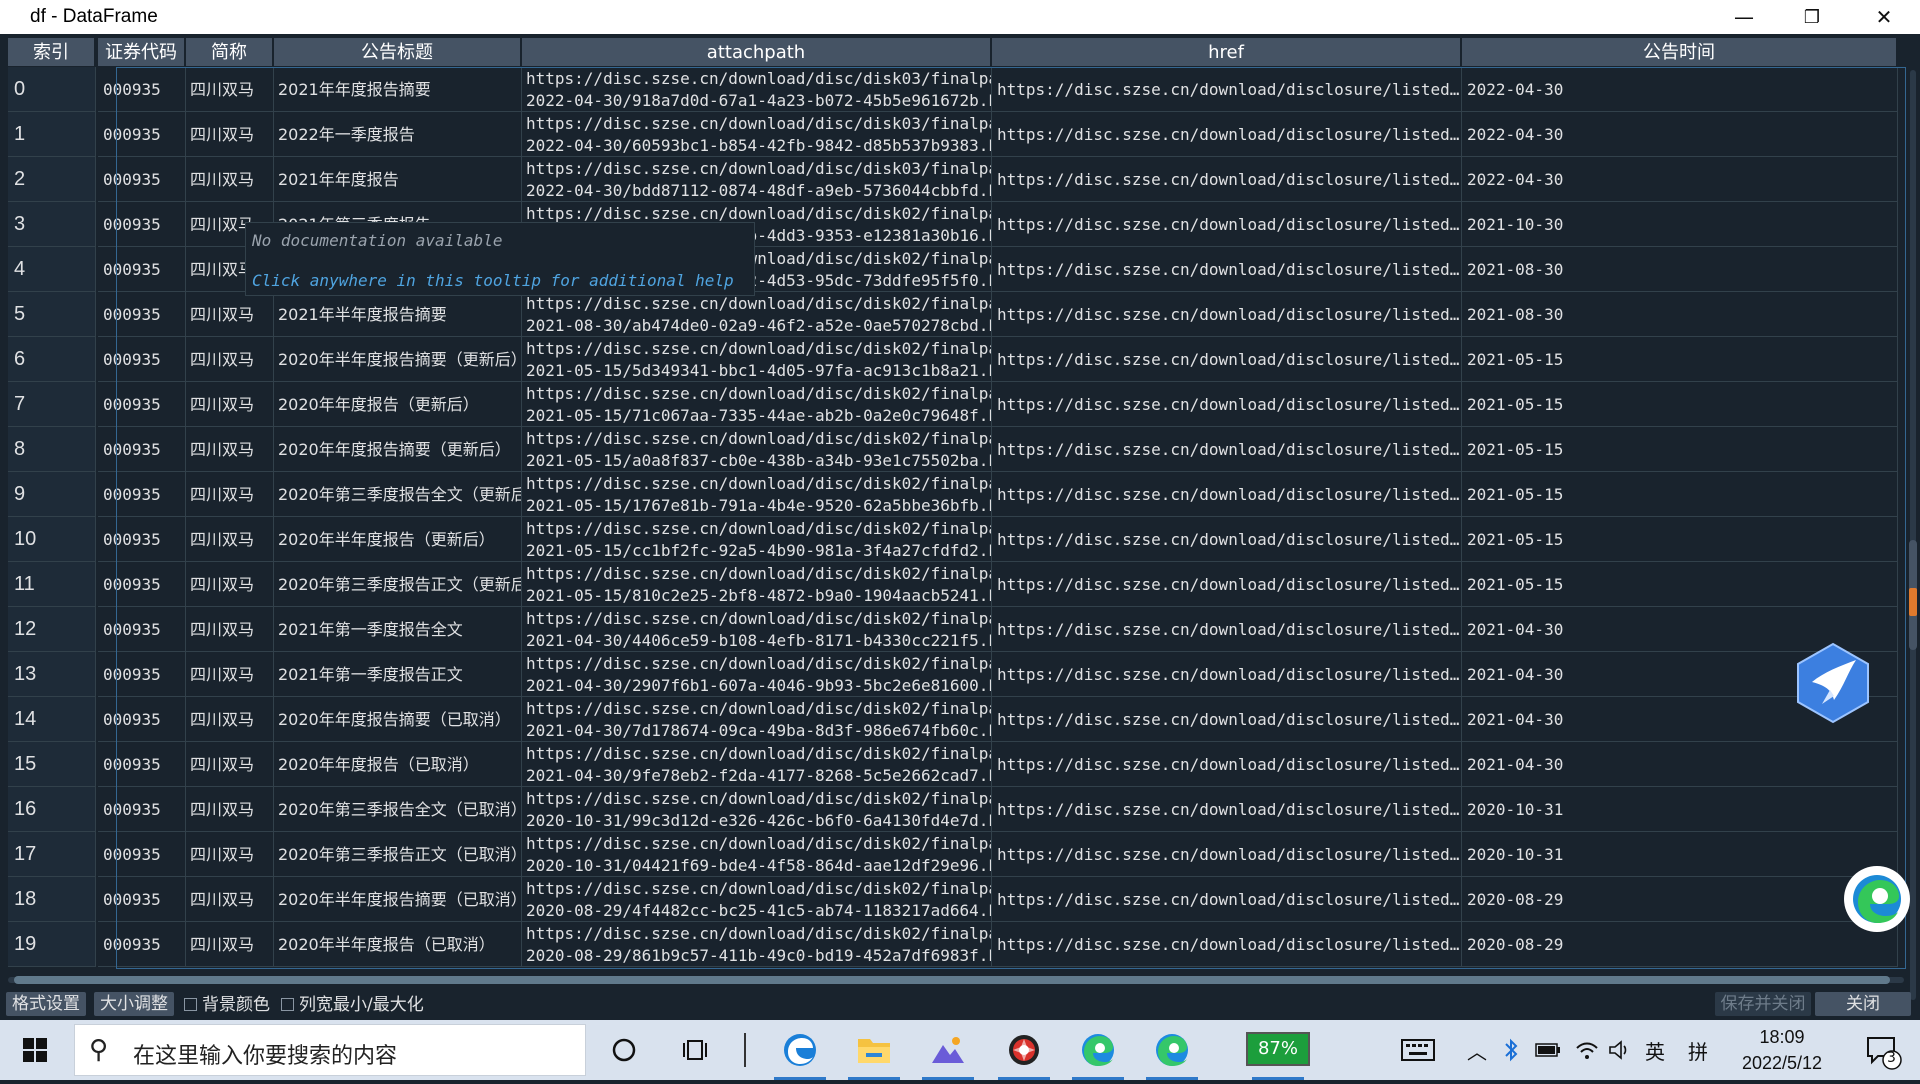 Image resolution: width=1920 pixels, height=1084 pixels. Describe the element at coordinates (52, 629) in the screenshot. I see `row-index-cell: 12` at that location.